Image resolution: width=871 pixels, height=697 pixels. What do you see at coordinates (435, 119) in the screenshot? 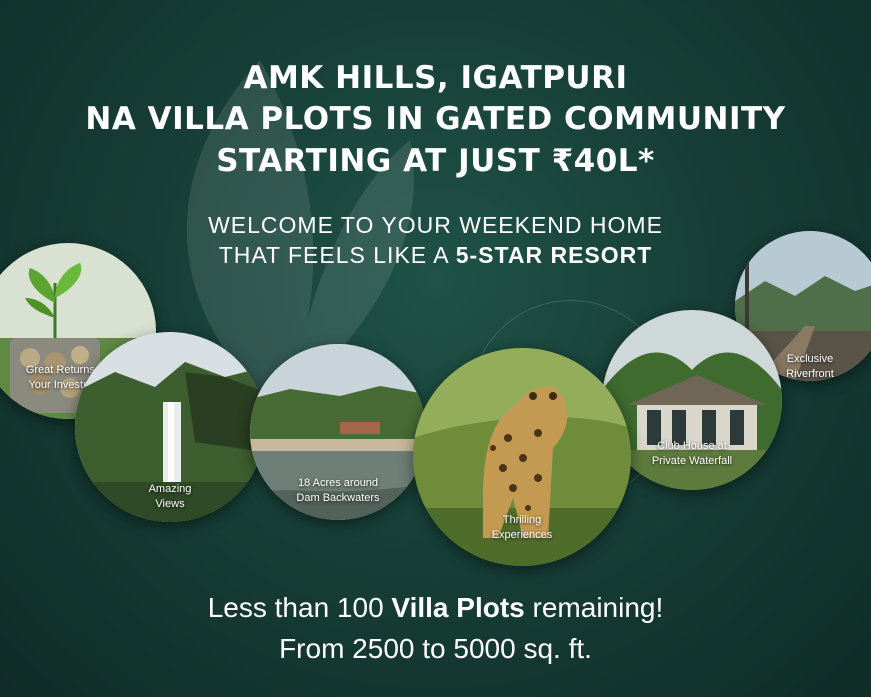
I see `headline-line-2: NA VILLA PLOTS IN GATED COMMUNITY` at bounding box center [435, 119].